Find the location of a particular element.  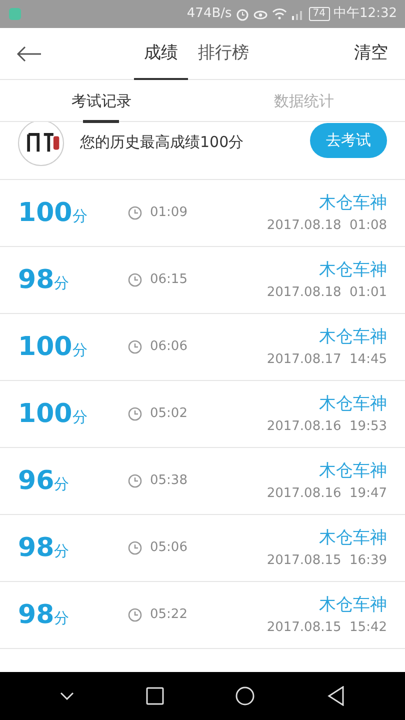

network-speed: 474B/s is located at coordinates (209, 14).